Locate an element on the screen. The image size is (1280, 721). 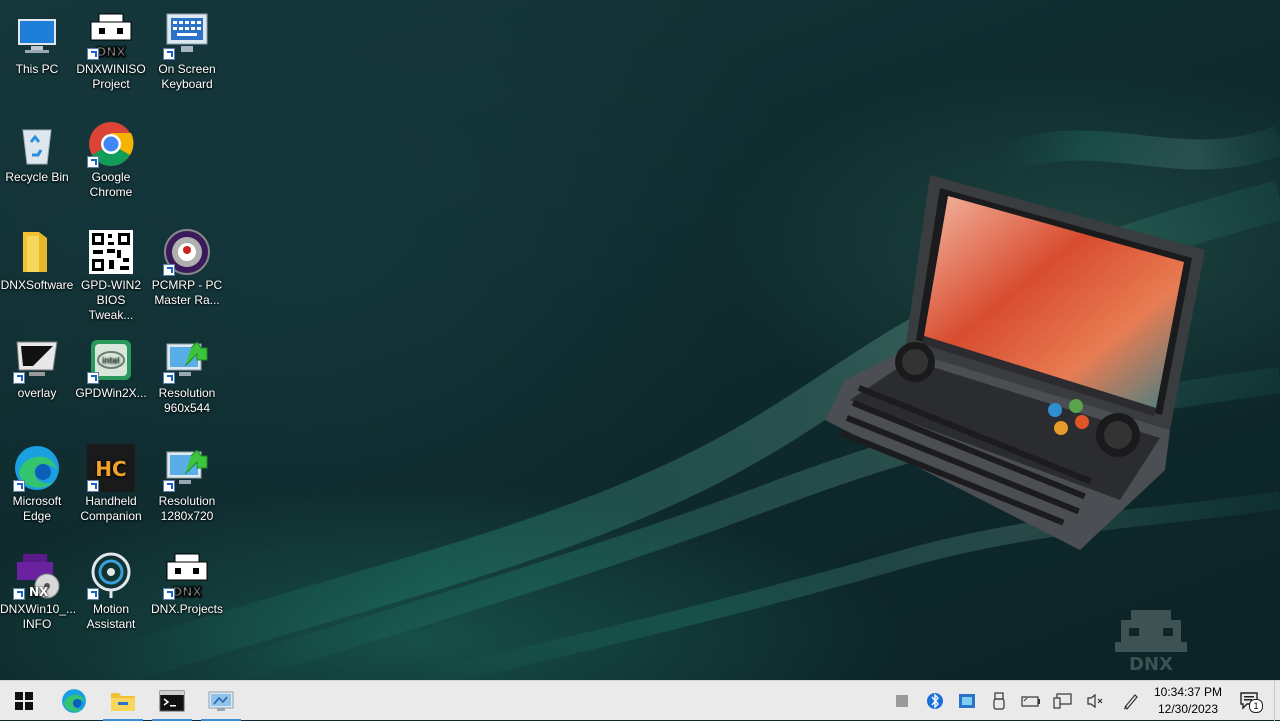
desktop-icon-dnxwin10-info: NX DNXWin10_... INFO is located at coordinates (38, 590).